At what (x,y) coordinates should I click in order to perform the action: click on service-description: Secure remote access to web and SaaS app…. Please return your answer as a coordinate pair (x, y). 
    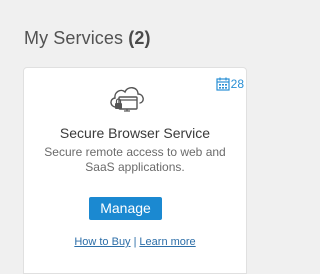
    Looking at the image, I should click on (135, 159).